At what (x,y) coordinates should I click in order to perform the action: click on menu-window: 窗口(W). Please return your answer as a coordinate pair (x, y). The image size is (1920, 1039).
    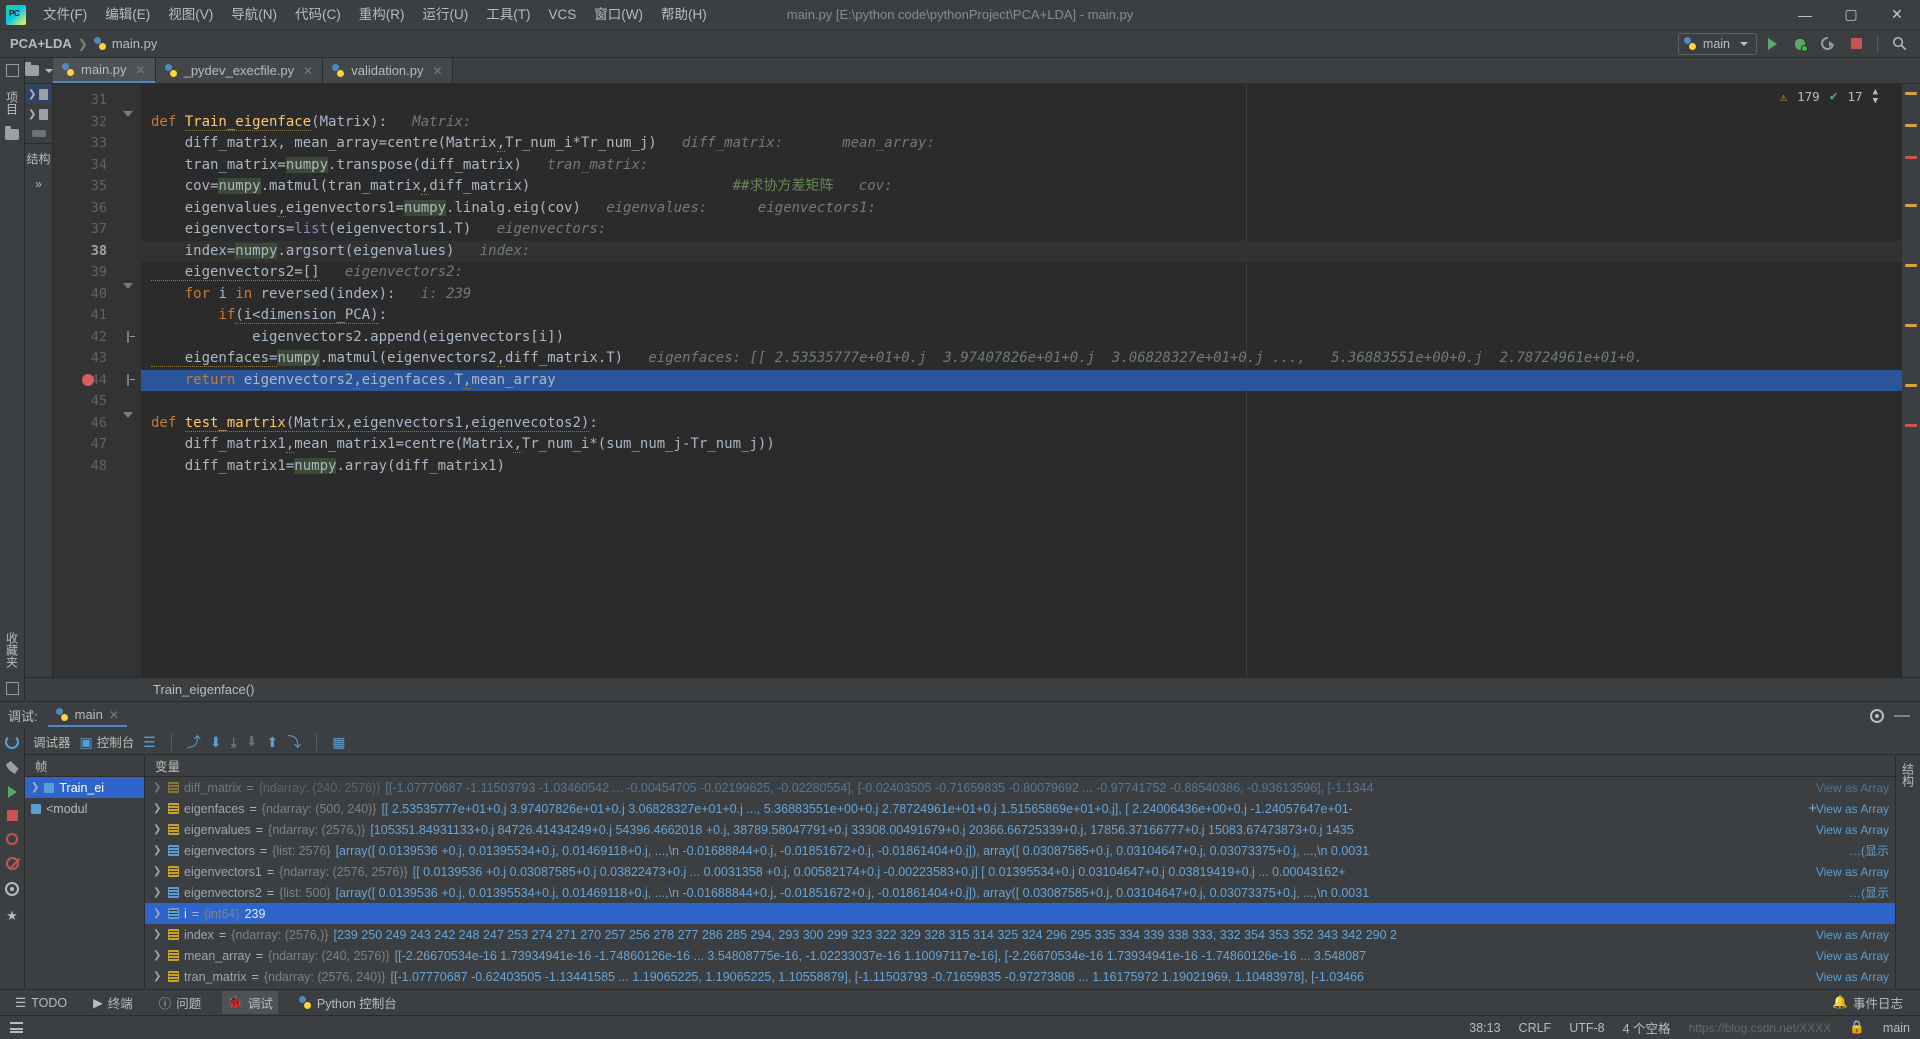
    Looking at the image, I should click on (618, 15).